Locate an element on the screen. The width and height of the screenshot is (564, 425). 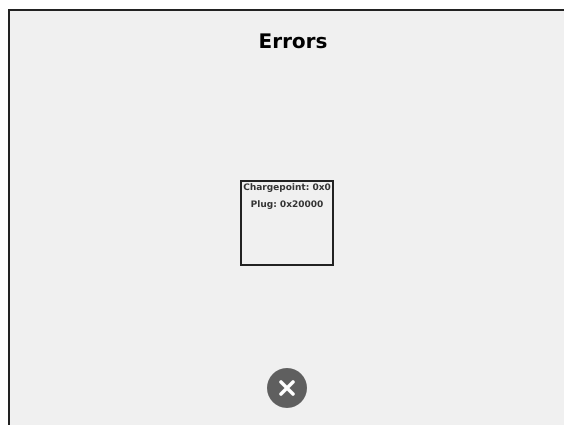
dialog-title: Errors is located at coordinates (293, 41).